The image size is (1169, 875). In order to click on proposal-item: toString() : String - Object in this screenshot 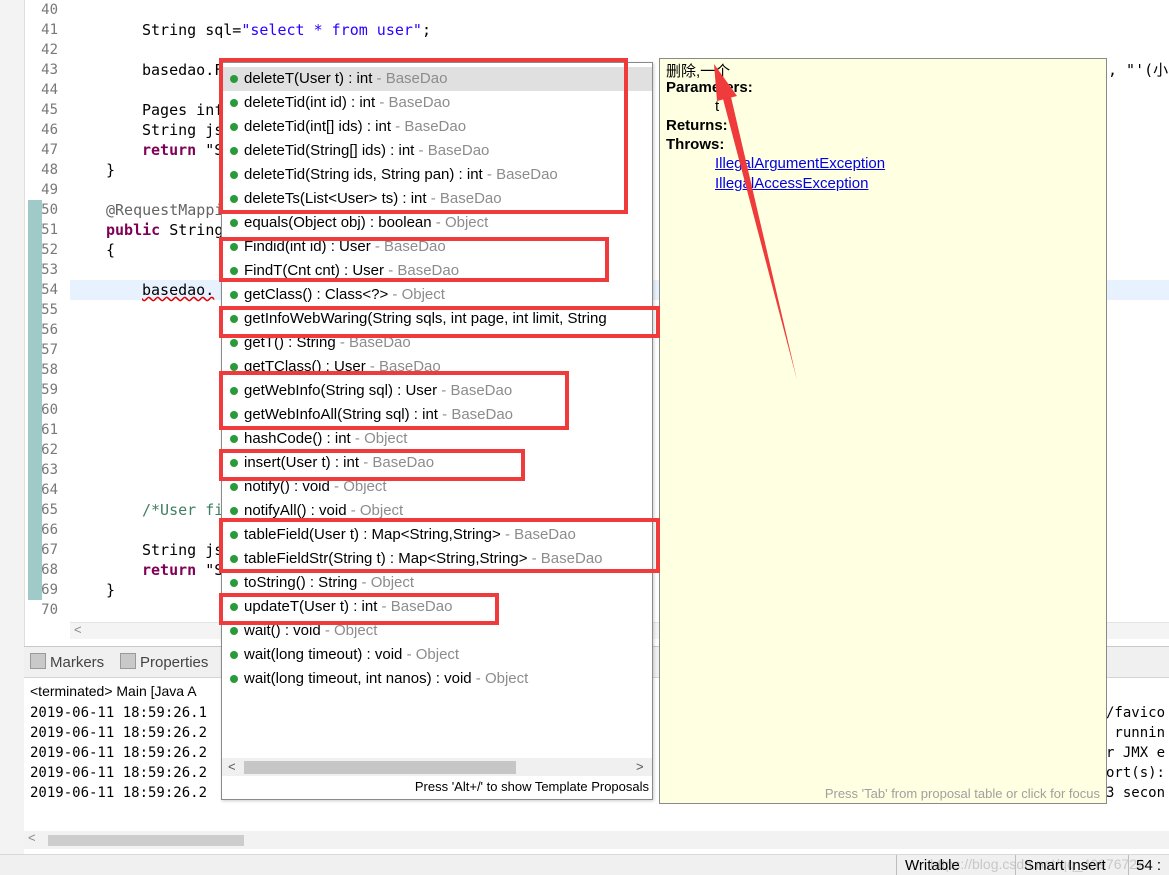, I will do `click(437, 583)`.